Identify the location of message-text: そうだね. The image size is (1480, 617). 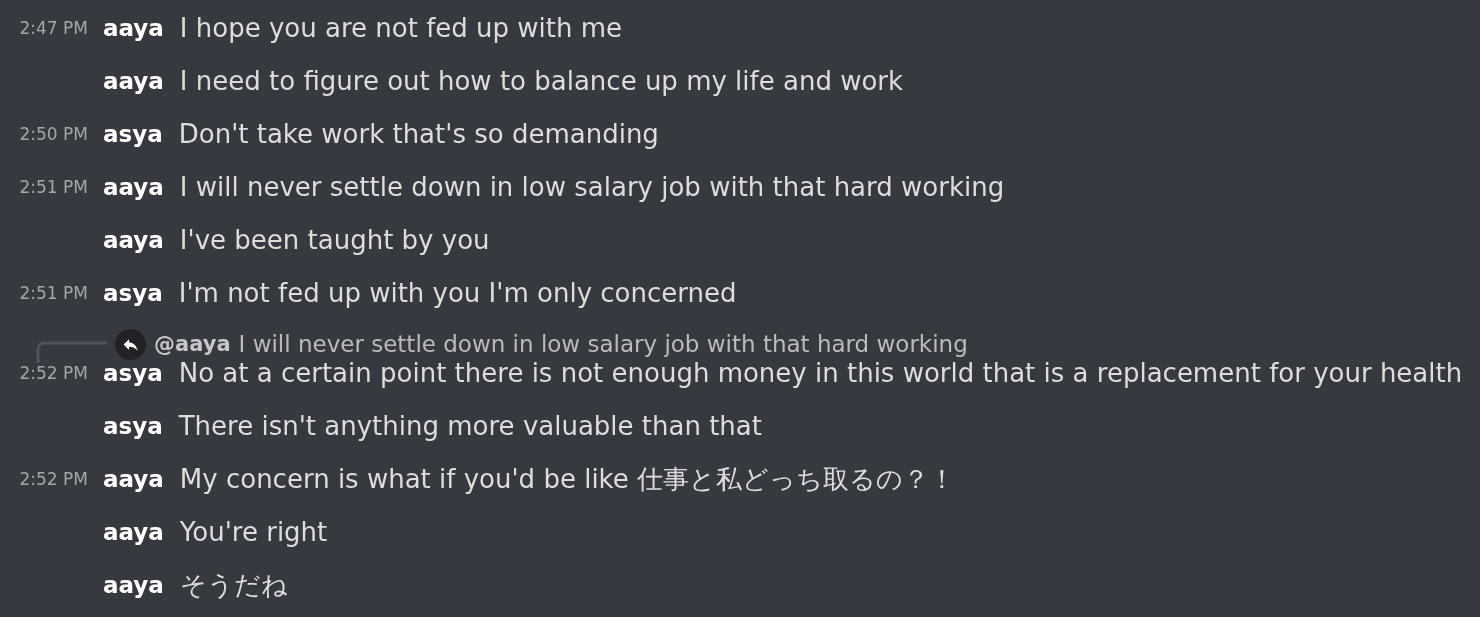
(233, 585).